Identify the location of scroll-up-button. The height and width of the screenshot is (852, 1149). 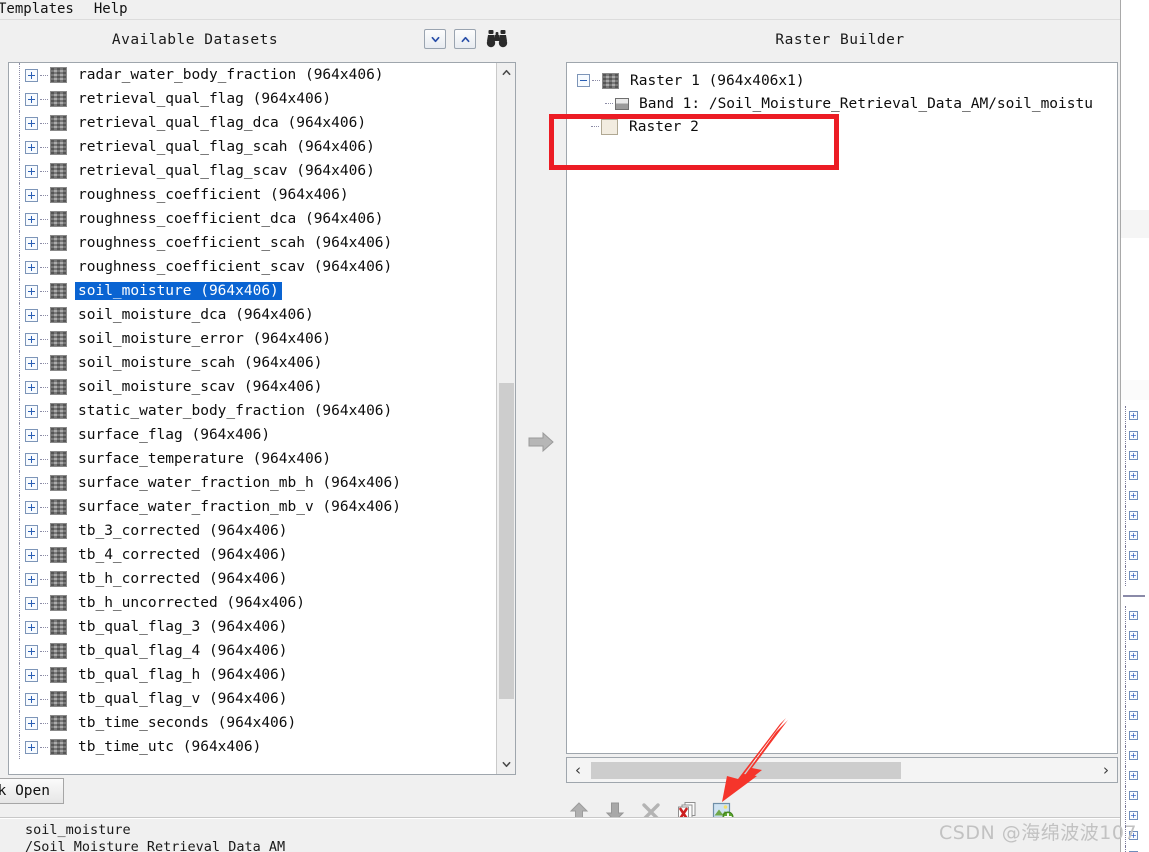
(465, 39).